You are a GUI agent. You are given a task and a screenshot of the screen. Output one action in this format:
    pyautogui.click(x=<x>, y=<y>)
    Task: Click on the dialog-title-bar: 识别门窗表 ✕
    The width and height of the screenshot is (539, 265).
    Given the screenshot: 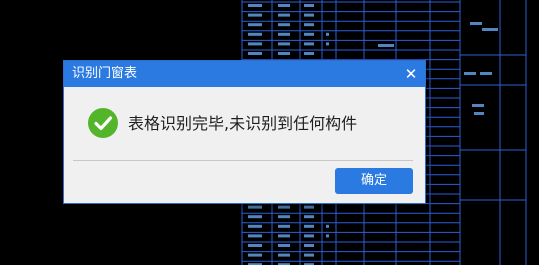 What is the action you would take?
    pyautogui.click(x=244, y=74)
    